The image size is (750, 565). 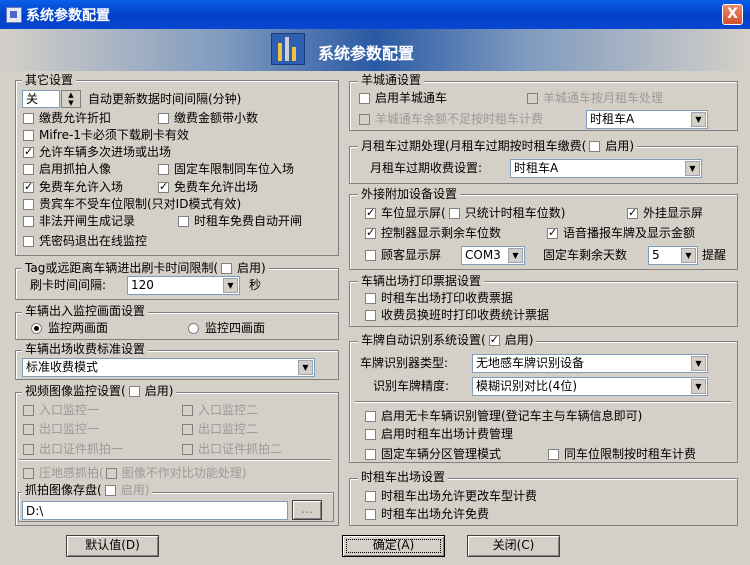 What do you see at coordinates (451, 119) in the screenshot?
I see `yangcheng-insufficient-checkbox: 羊城通车余额不足按时租车计费` at bounding box center [451, 119].